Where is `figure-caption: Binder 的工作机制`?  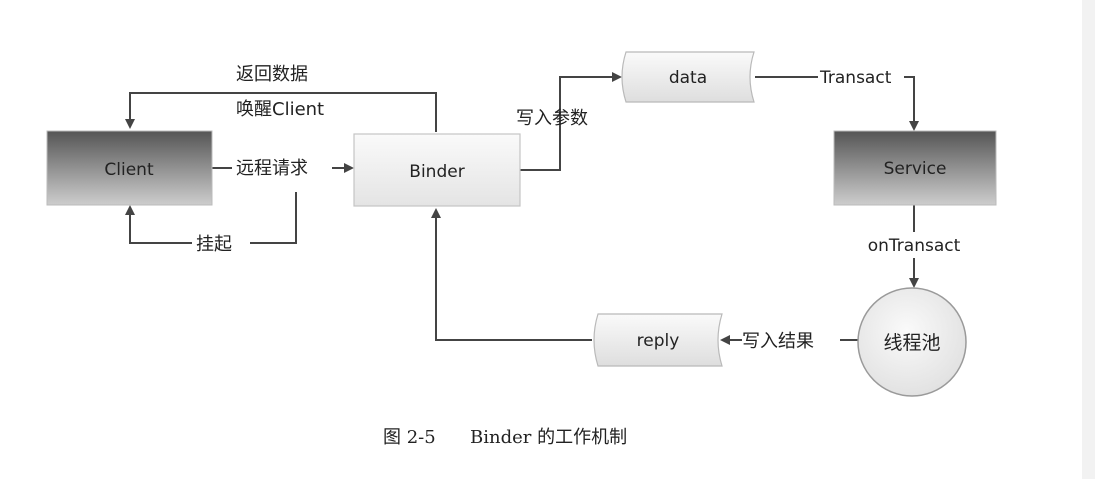 figure-caption: Binder 的工作机制 is located at coordinates (548, 437).